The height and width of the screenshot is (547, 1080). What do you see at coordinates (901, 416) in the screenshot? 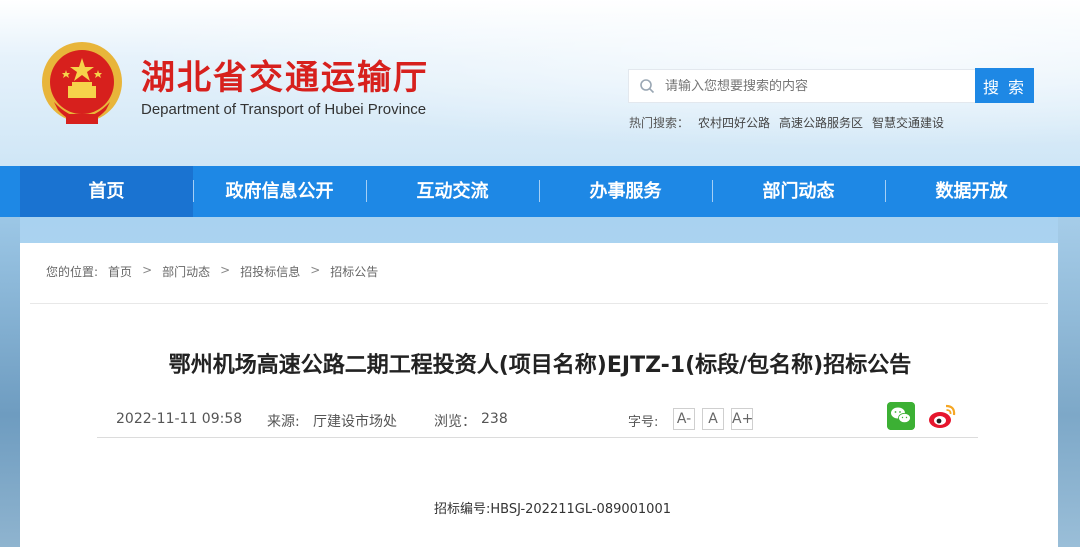
I see `wechat-share-icon` at bounding box center [901, 416].